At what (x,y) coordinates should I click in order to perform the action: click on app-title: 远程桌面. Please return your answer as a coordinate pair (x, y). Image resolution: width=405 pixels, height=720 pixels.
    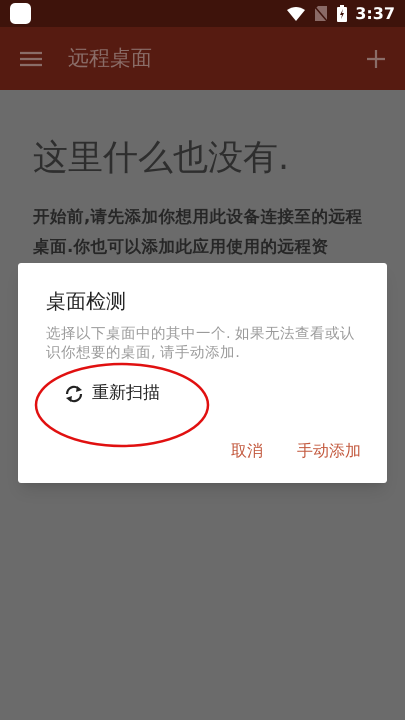
    Looking at the image, I should click on (110, 58).